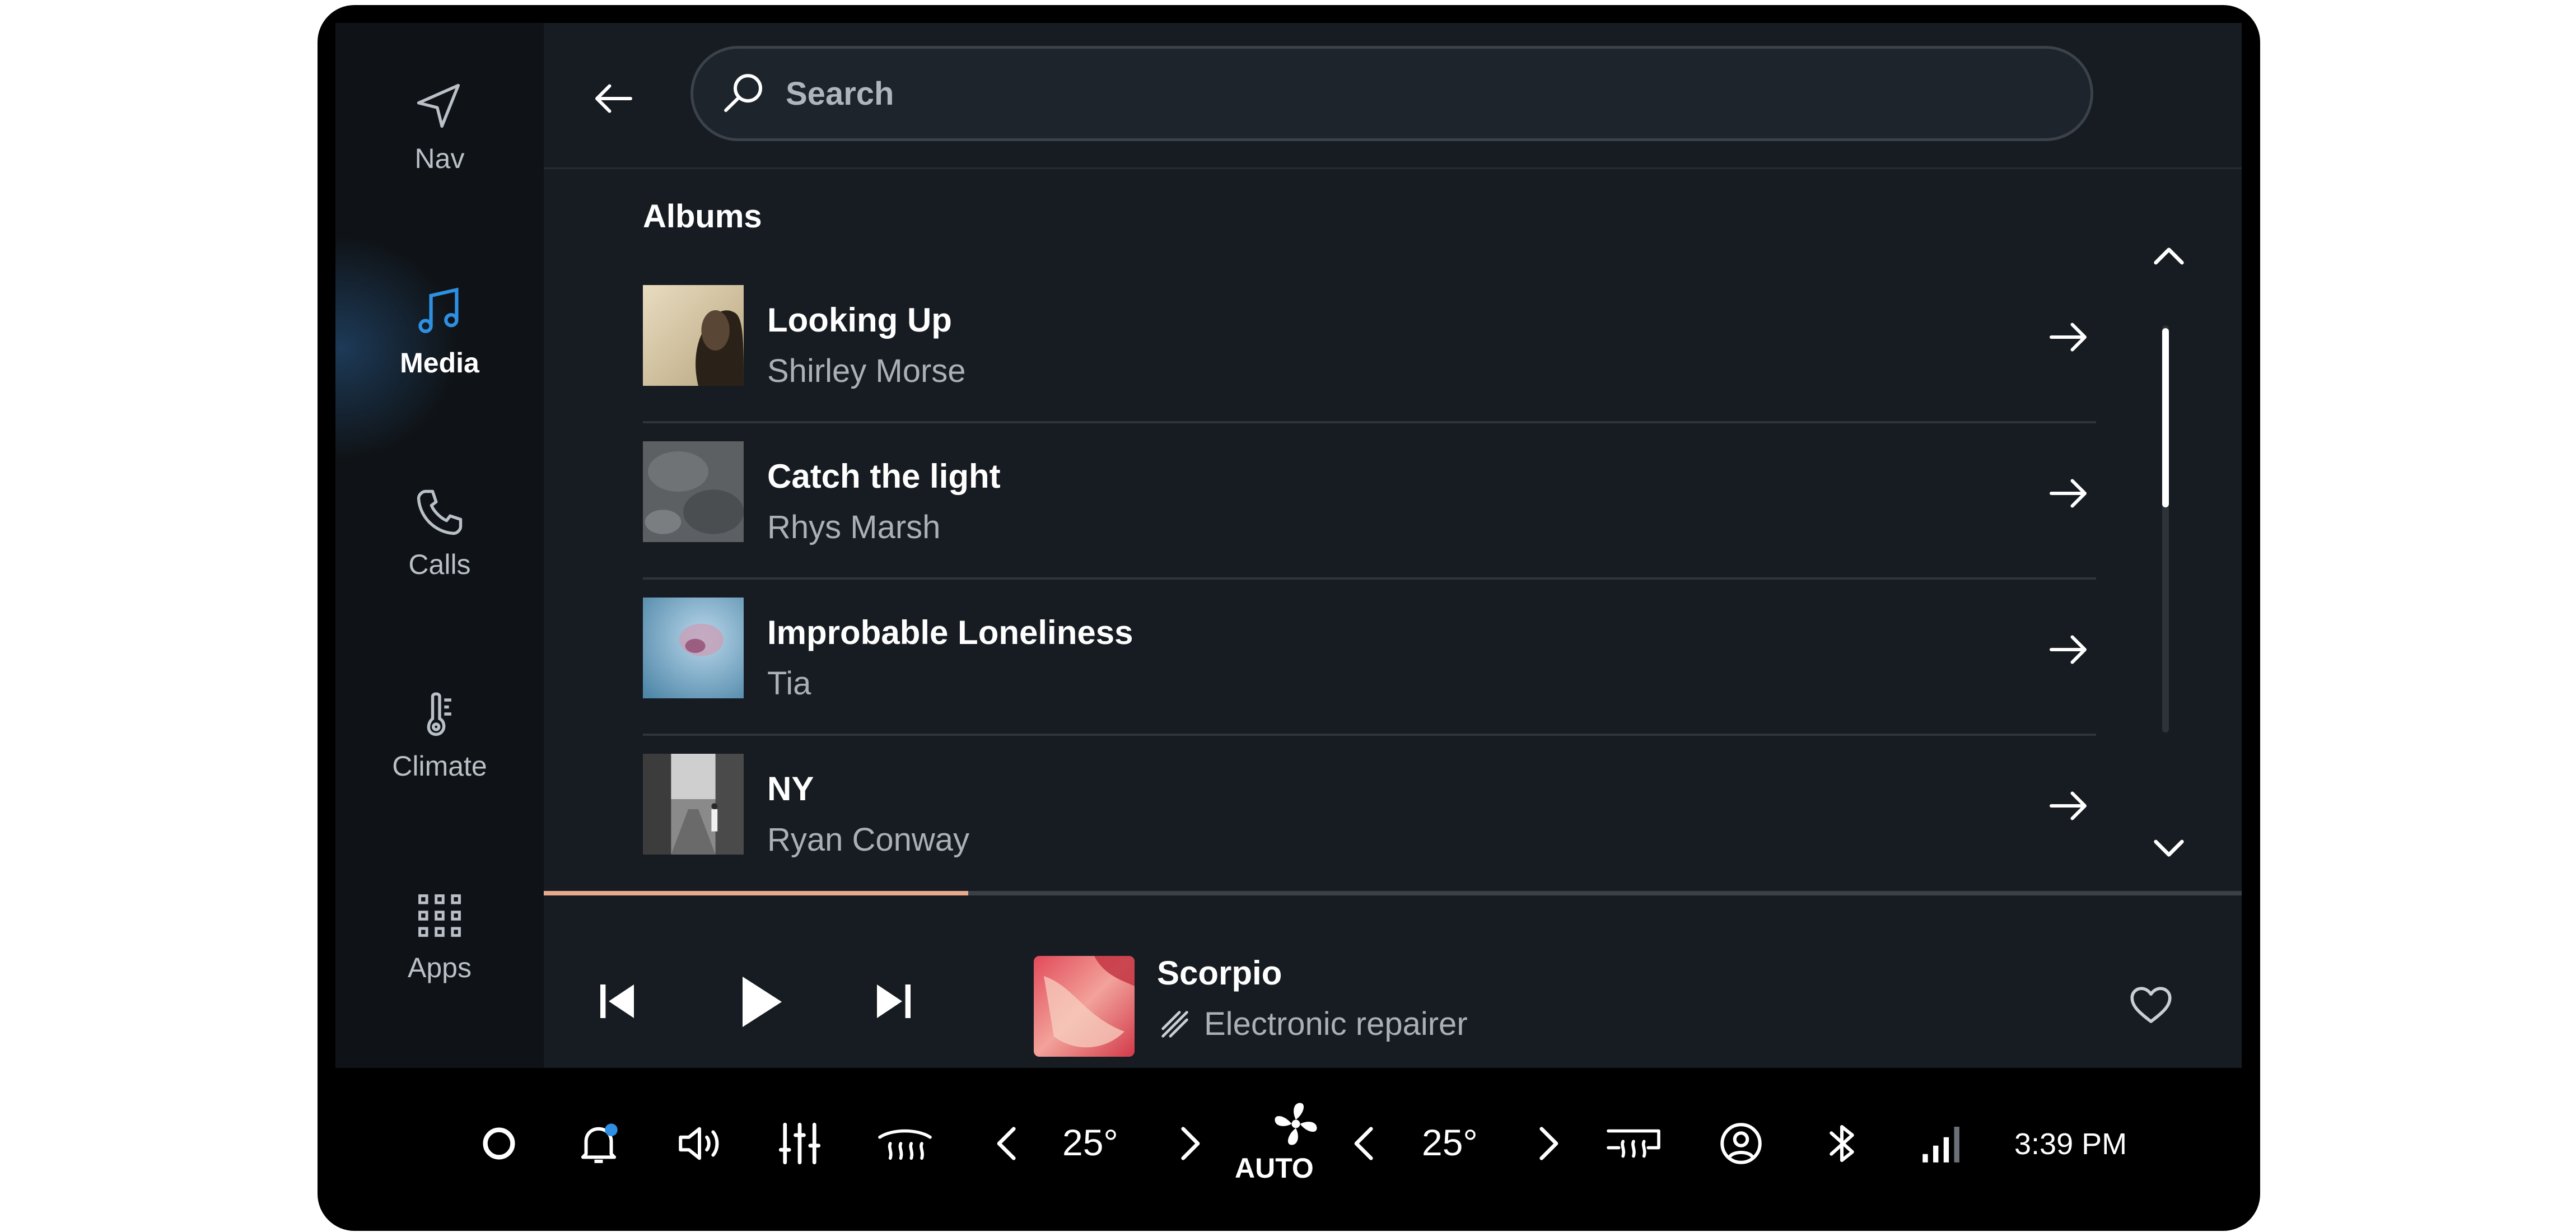  I want to click on album-title: Improbable Loneliness, so click(950, 633).